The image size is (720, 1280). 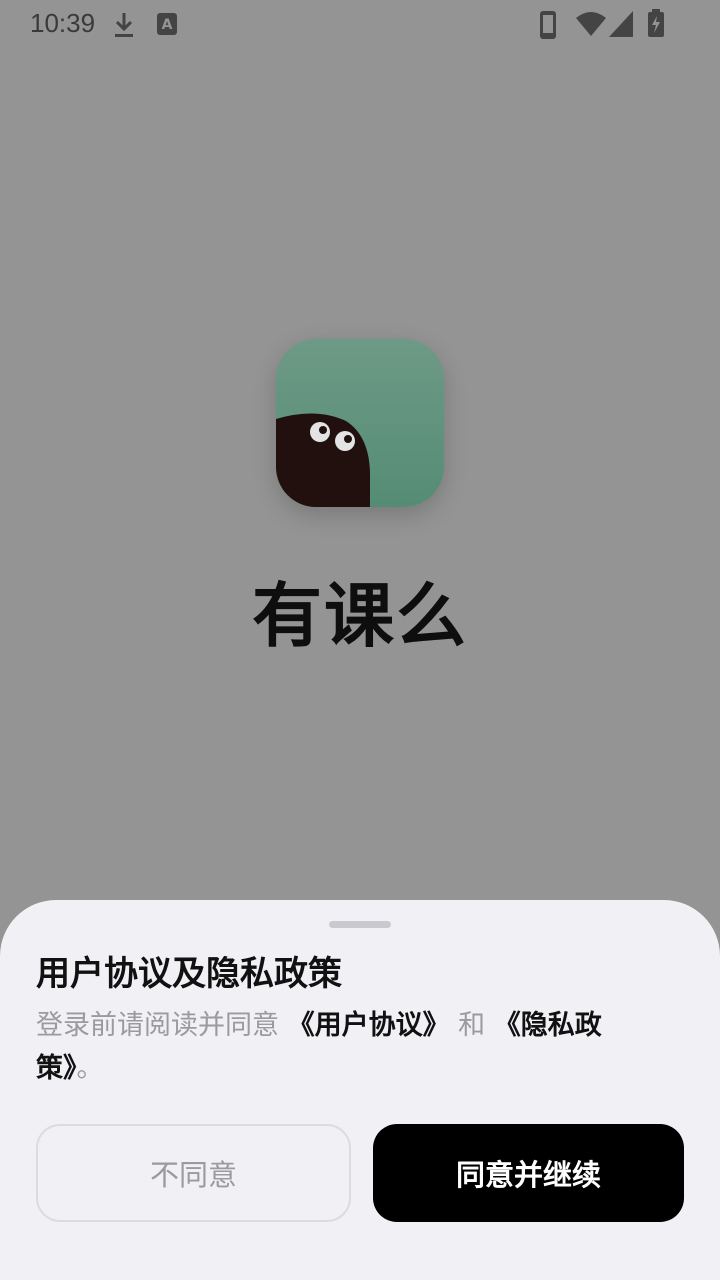 What do you see at coordinates (90, 1068) in the screenshot?
I see `desc-suffix: 。` at bounding box center [90, 1068].